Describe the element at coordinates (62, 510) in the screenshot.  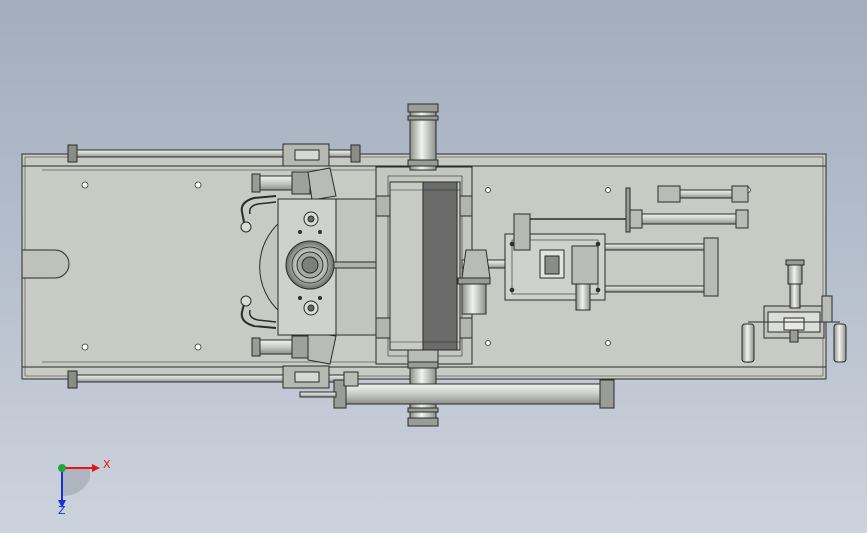
I see `axis-z-label: Z` at that location.